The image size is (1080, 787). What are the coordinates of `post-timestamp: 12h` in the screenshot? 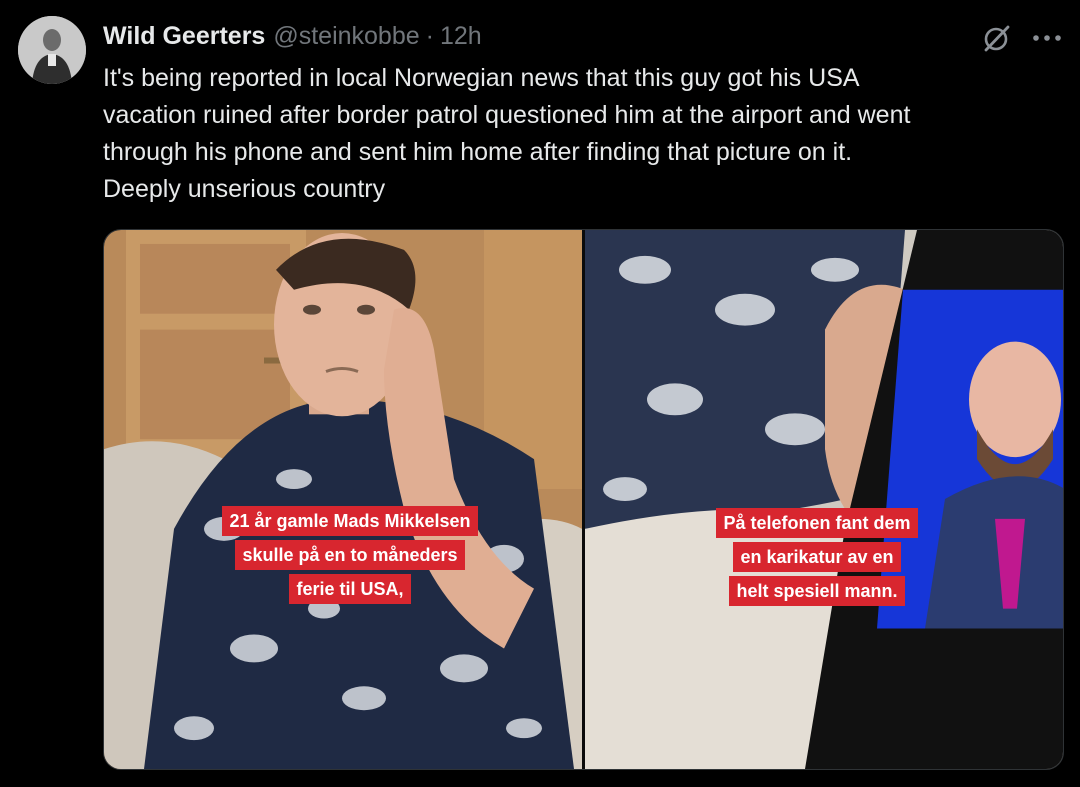 It's located at (461, 36).